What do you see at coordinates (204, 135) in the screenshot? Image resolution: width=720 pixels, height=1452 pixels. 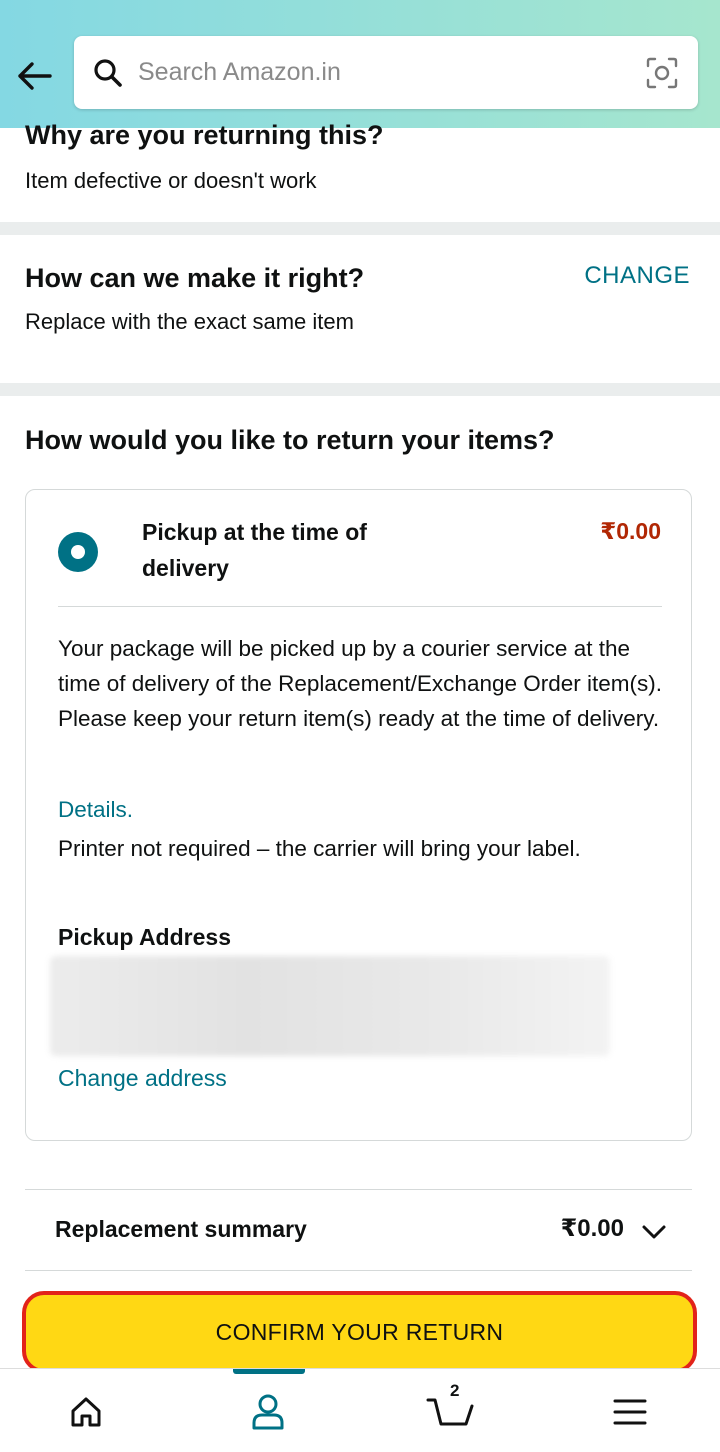 I see `return-reason-title: Why are you returning this?` at bounding box center [204, 135].